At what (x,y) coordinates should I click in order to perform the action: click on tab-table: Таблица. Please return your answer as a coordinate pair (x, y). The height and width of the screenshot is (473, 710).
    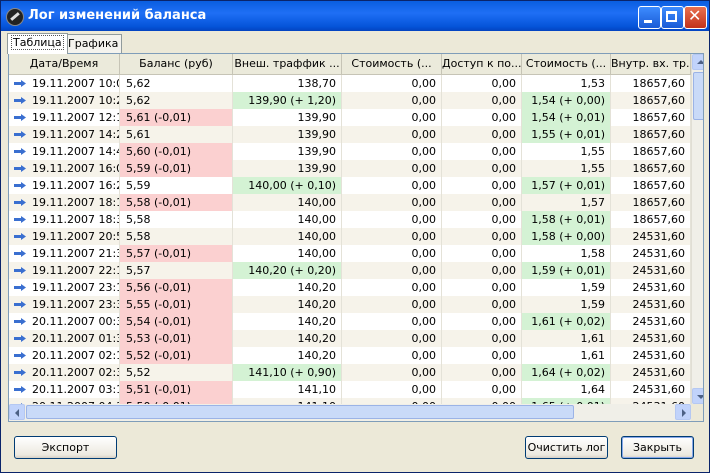
    Looking at the image, I should click on (37, 43).